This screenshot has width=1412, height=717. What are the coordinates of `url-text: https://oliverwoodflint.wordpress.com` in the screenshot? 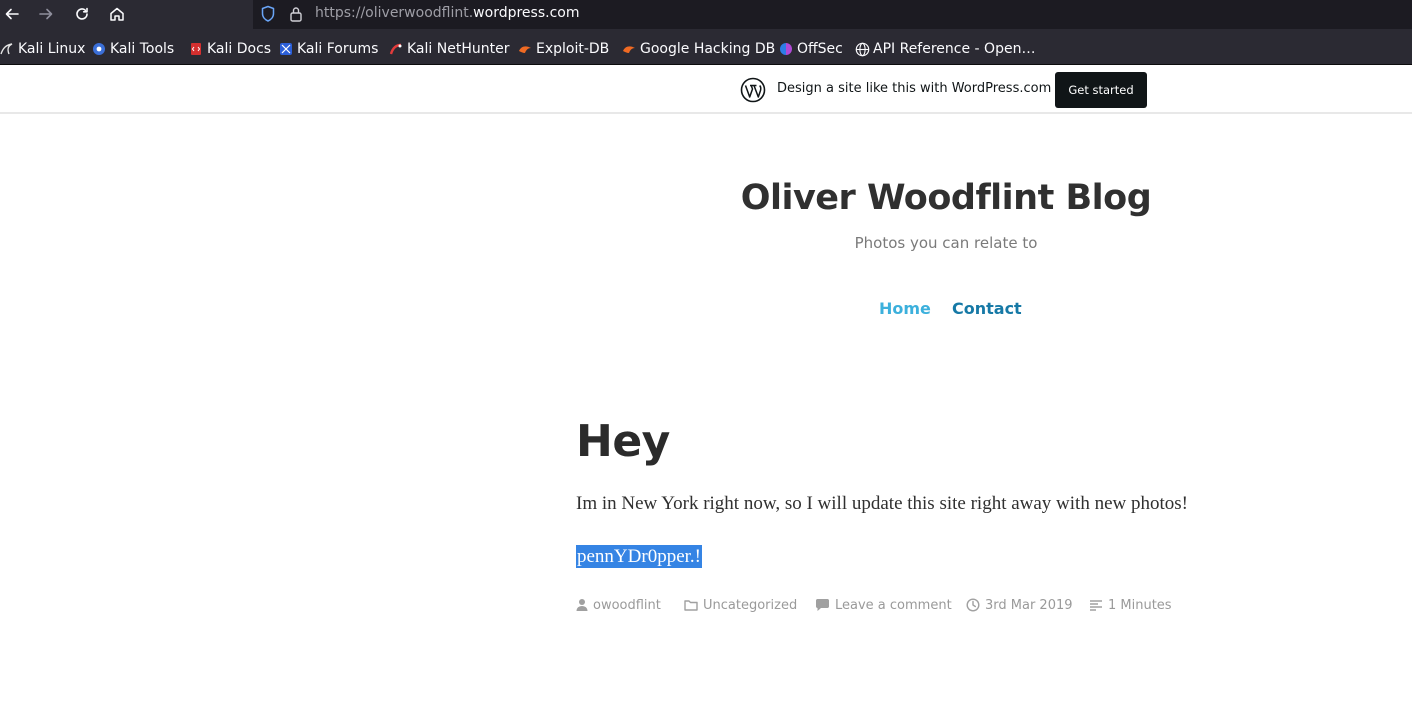 It's located at (447, 13).